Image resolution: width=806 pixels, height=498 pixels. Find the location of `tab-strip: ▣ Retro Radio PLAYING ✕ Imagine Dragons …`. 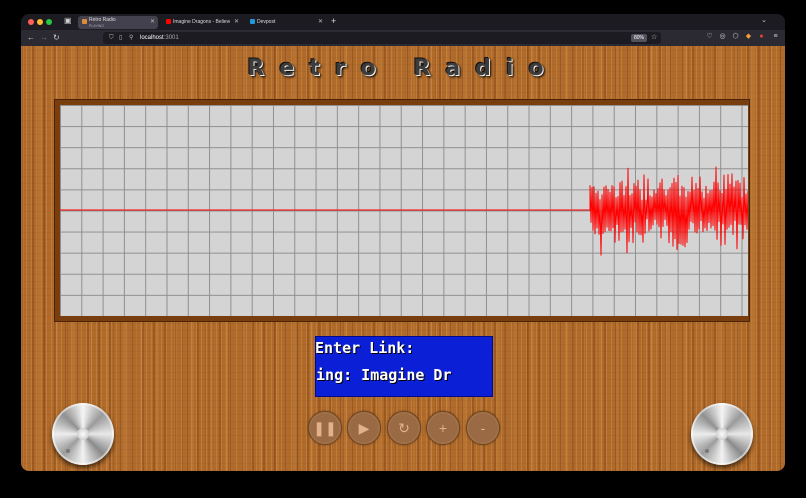

tab-strip: ▣ Retro Radio PLAYING ✕ Imagine Dragons … is located at coordinates (403, 22).